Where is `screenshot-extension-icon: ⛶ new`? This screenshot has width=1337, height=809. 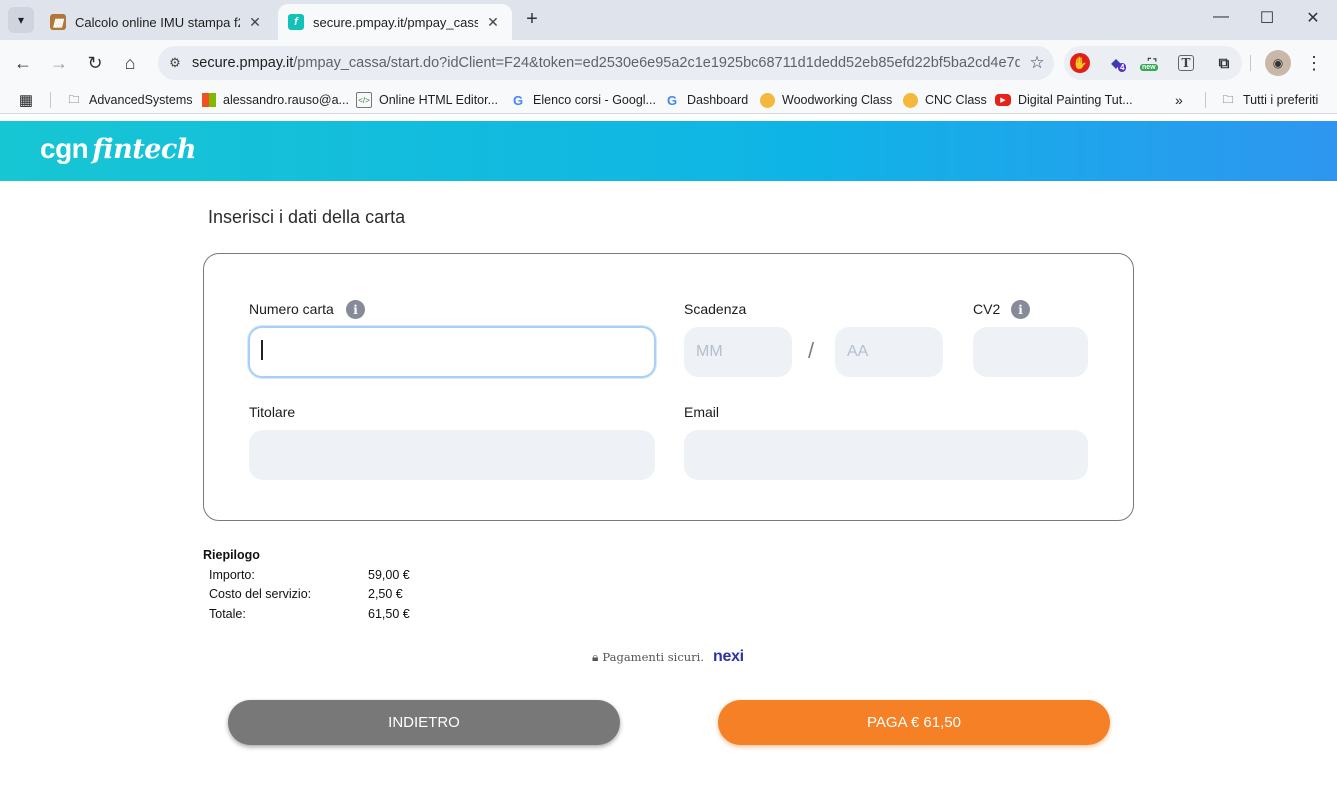 screenshot-extension-icon: ⛶ new is located at coordinates (1151, 63).